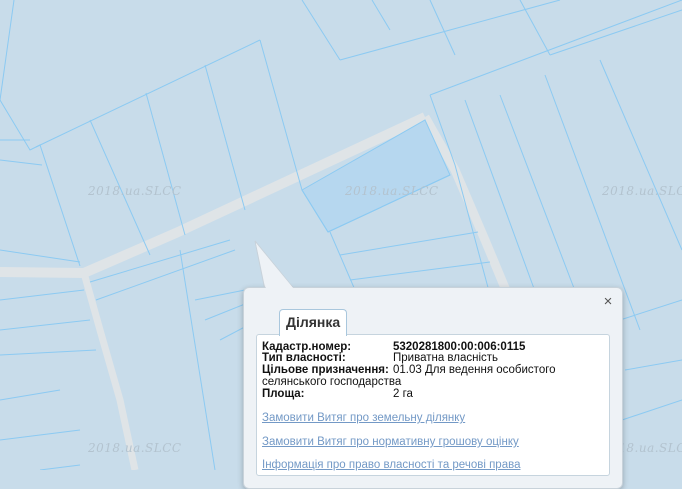  What do you see at coordinates (403, 394) in the screenshot?
I see `field-value: 2 га` at bounding box center [403, 394].